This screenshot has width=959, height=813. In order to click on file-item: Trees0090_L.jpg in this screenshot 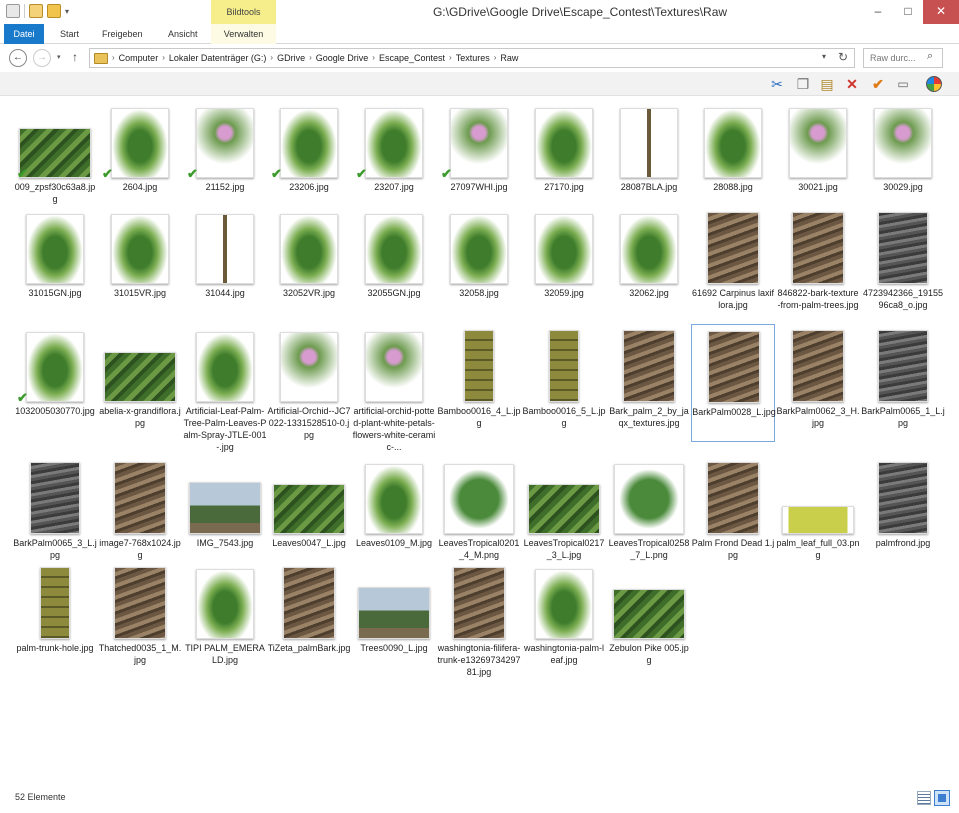, I will do `click(394, 620)`.